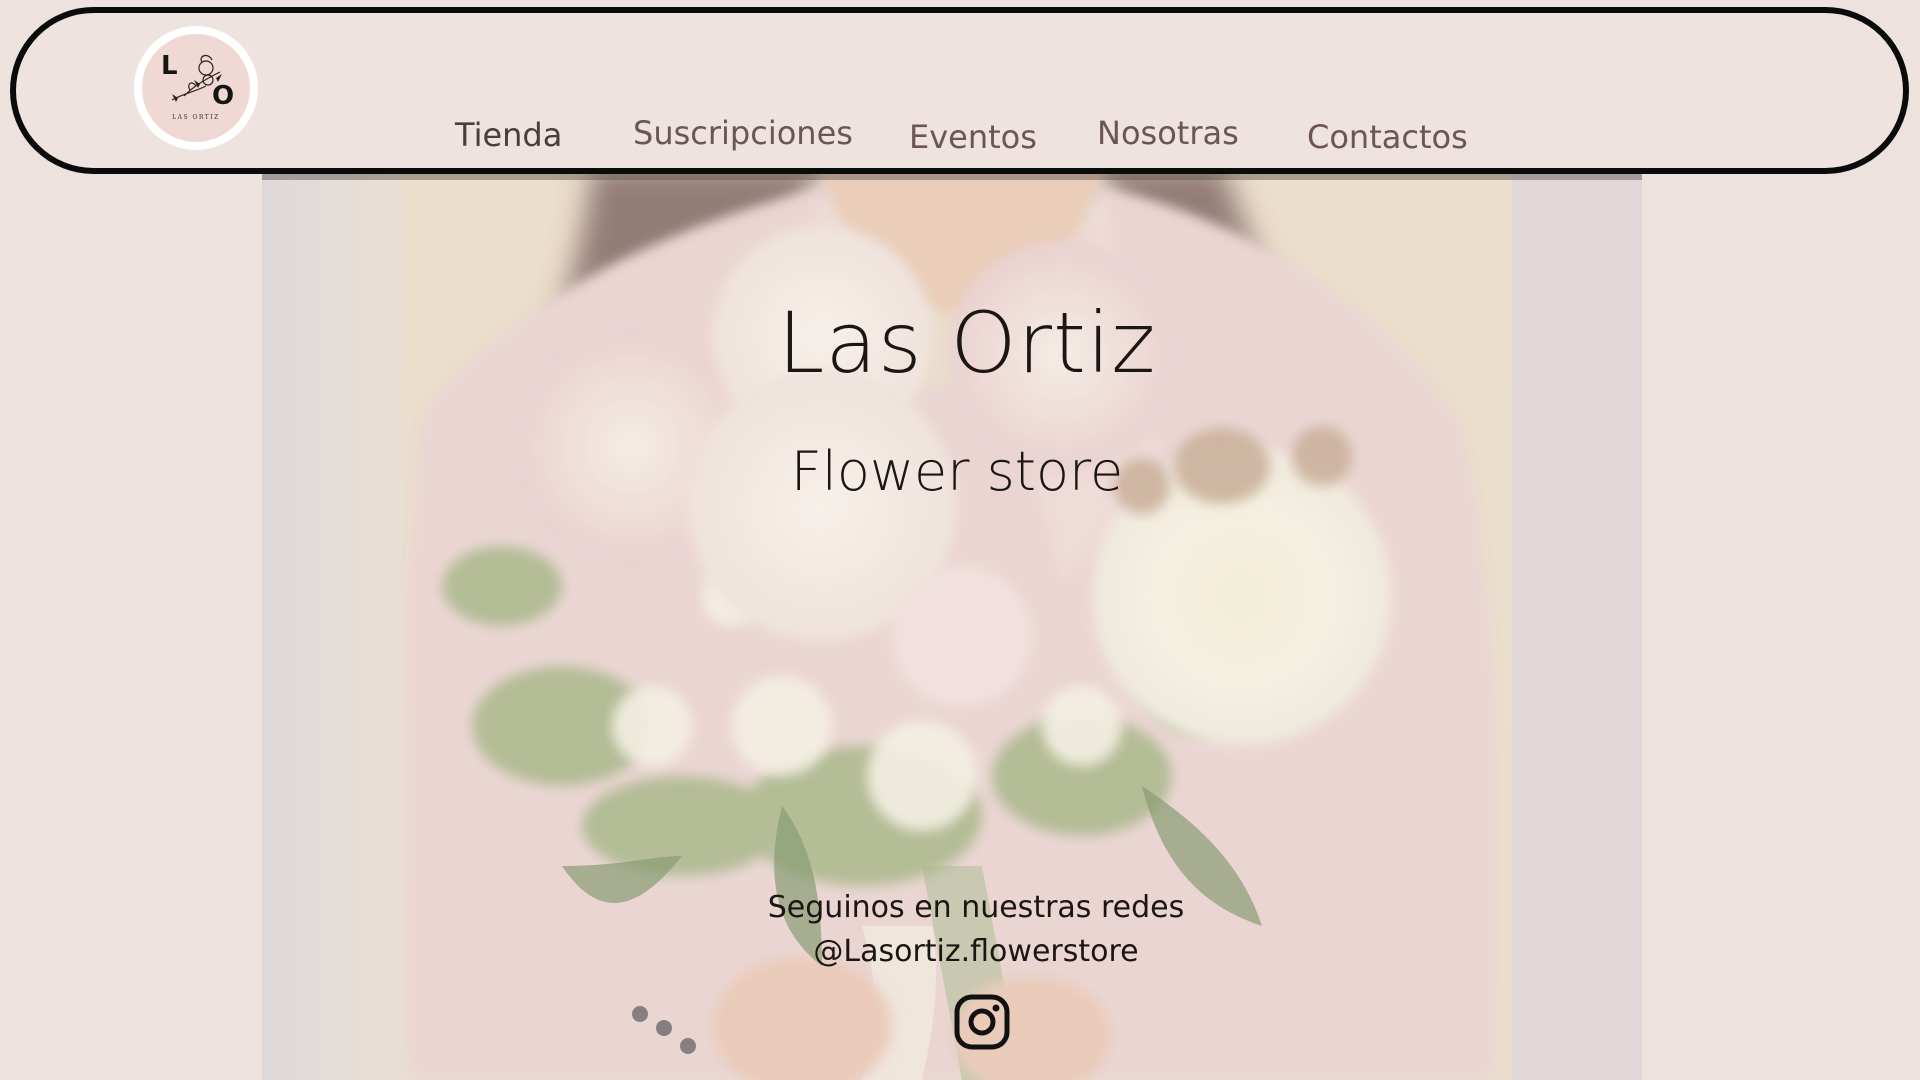 The height and width of the screenshot is (1080, 1920). I want to click on logo-caption: LAS ORTIZ, so click(196, 117).